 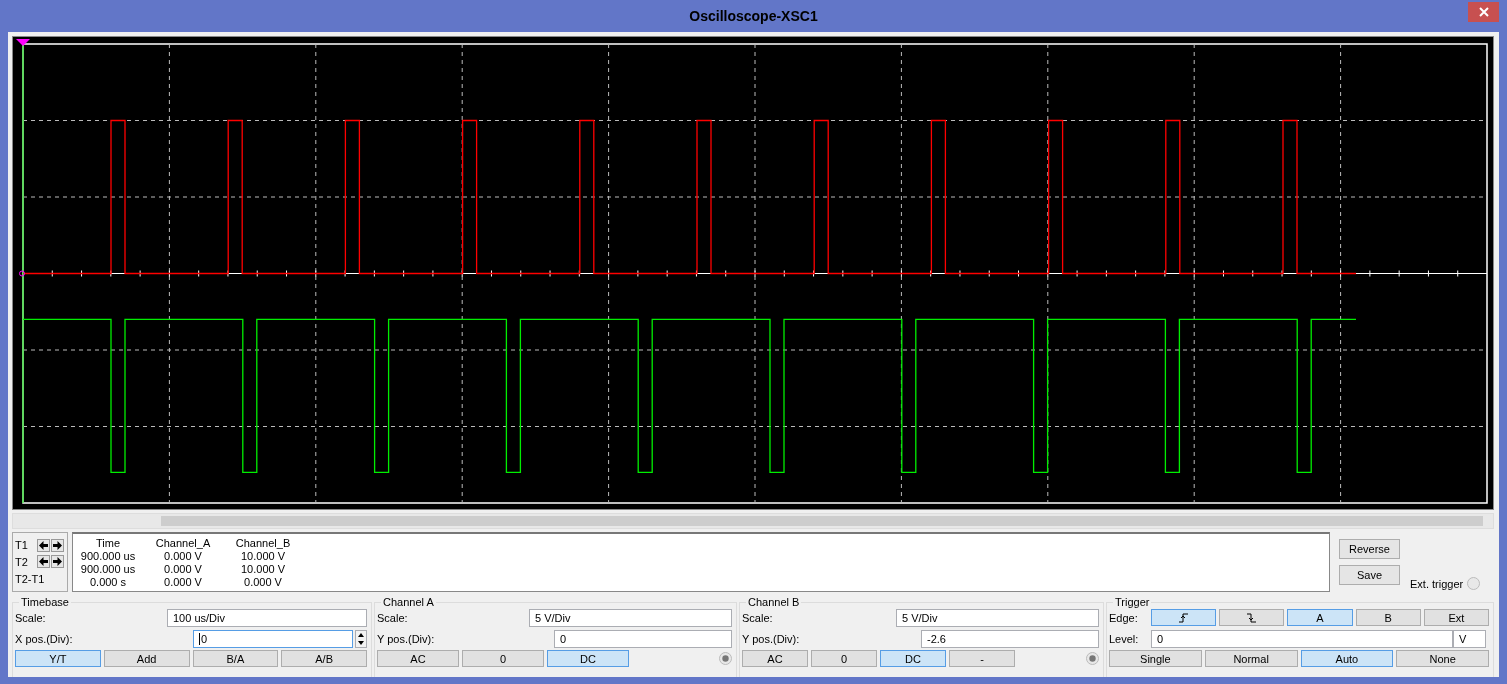 I want to click on source-button: Ext, so click(x=1456, y=617).